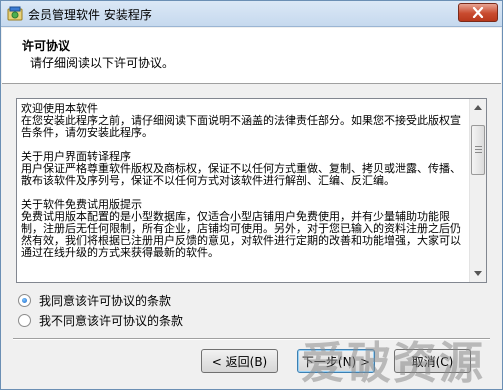 The image size is (503, 390). I want to click on close-icon, so click(478, 12).